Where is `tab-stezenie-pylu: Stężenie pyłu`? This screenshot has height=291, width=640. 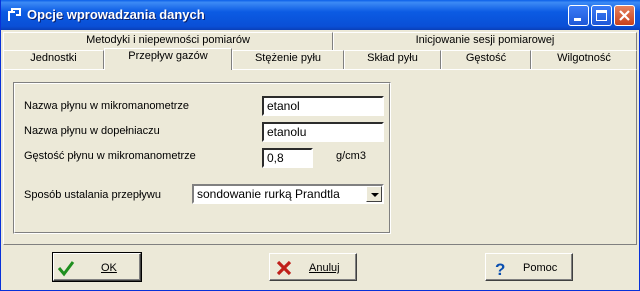
tab-stezenie-pylu: Stężenie pyłu is located at coordinates (288, 60).